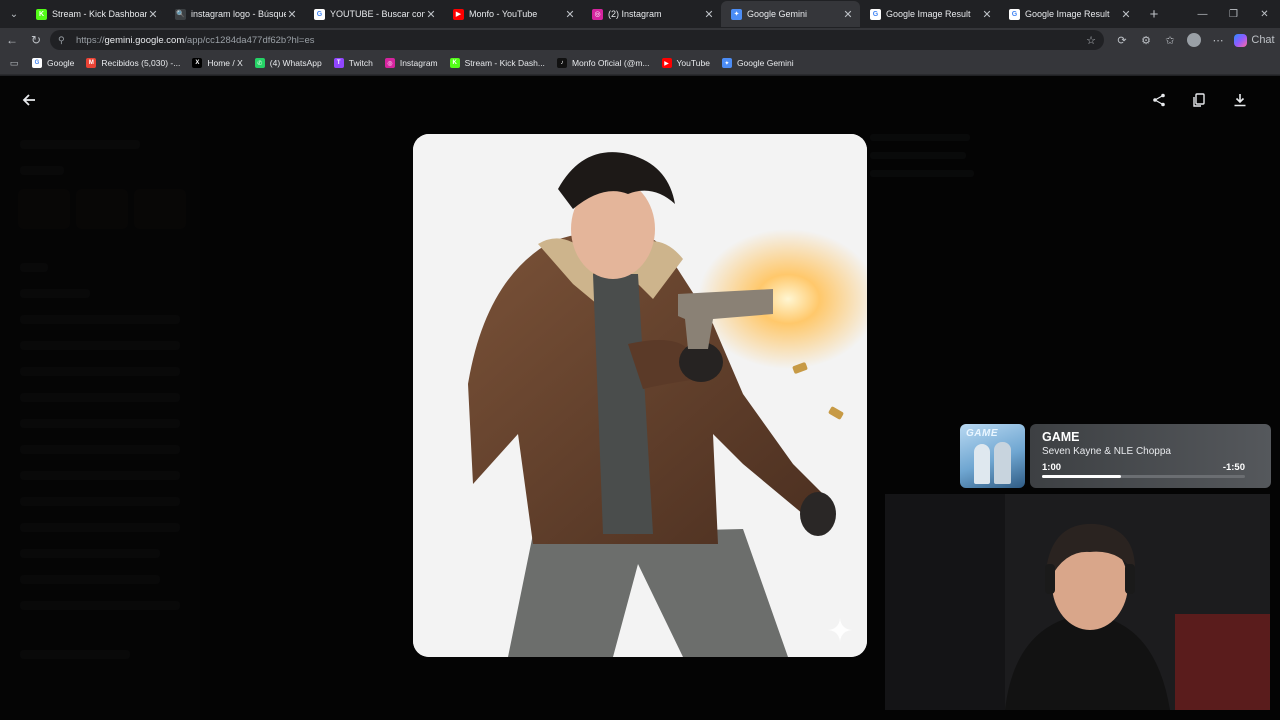 The width and height of the screenshot is (1280, 720). I want to click on bookmark-whatsapp: ✆ (4) WhatsApp, so click(288, 63).